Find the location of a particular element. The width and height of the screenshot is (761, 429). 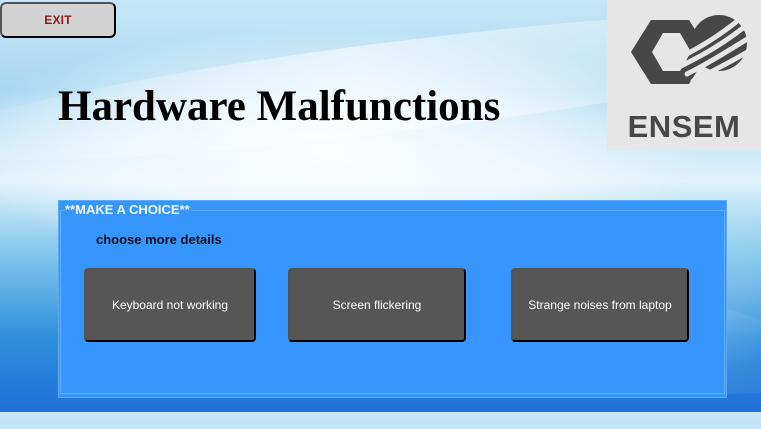

keyboard-not-working-button: Keyboard not working is located at coordinates (170, 305).